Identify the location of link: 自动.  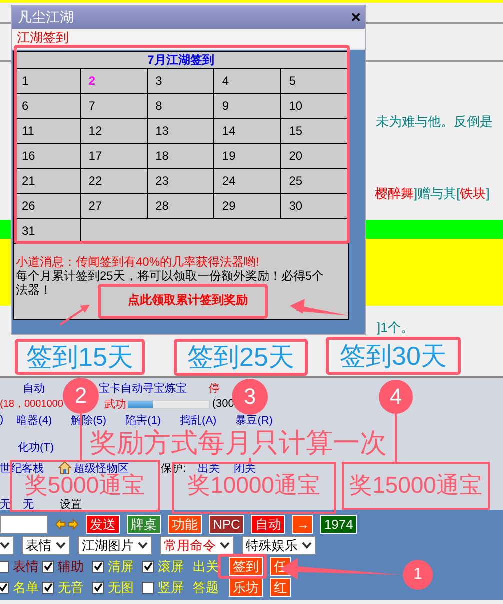
(34, 388).